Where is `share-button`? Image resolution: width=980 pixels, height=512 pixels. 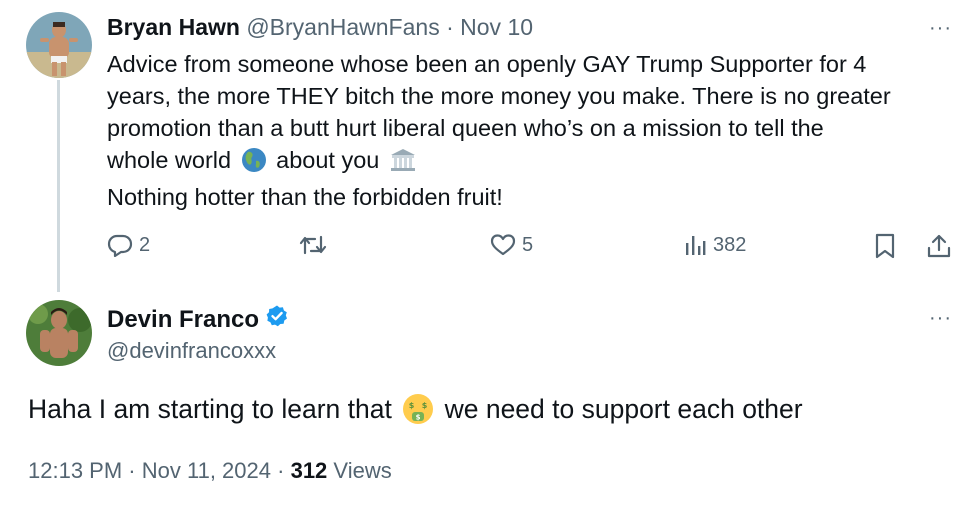 share-button is located at coordinates (939, 246).